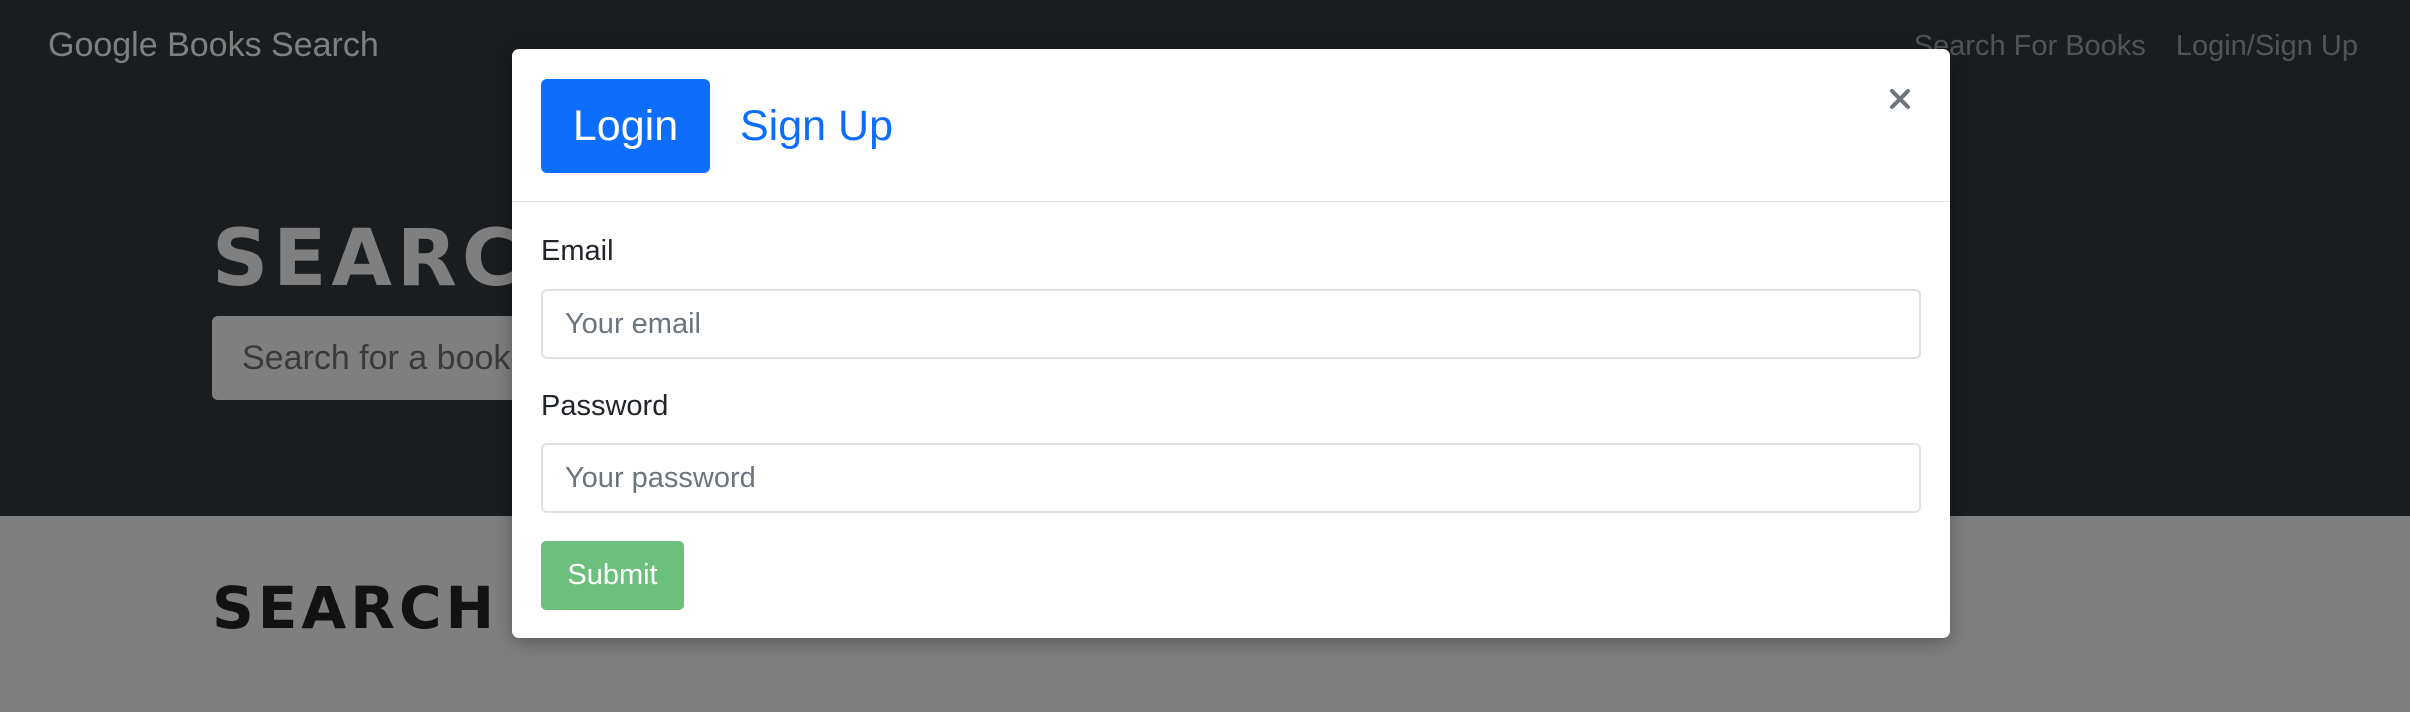  I want to click on tab-login: Login, so click(625, 126).